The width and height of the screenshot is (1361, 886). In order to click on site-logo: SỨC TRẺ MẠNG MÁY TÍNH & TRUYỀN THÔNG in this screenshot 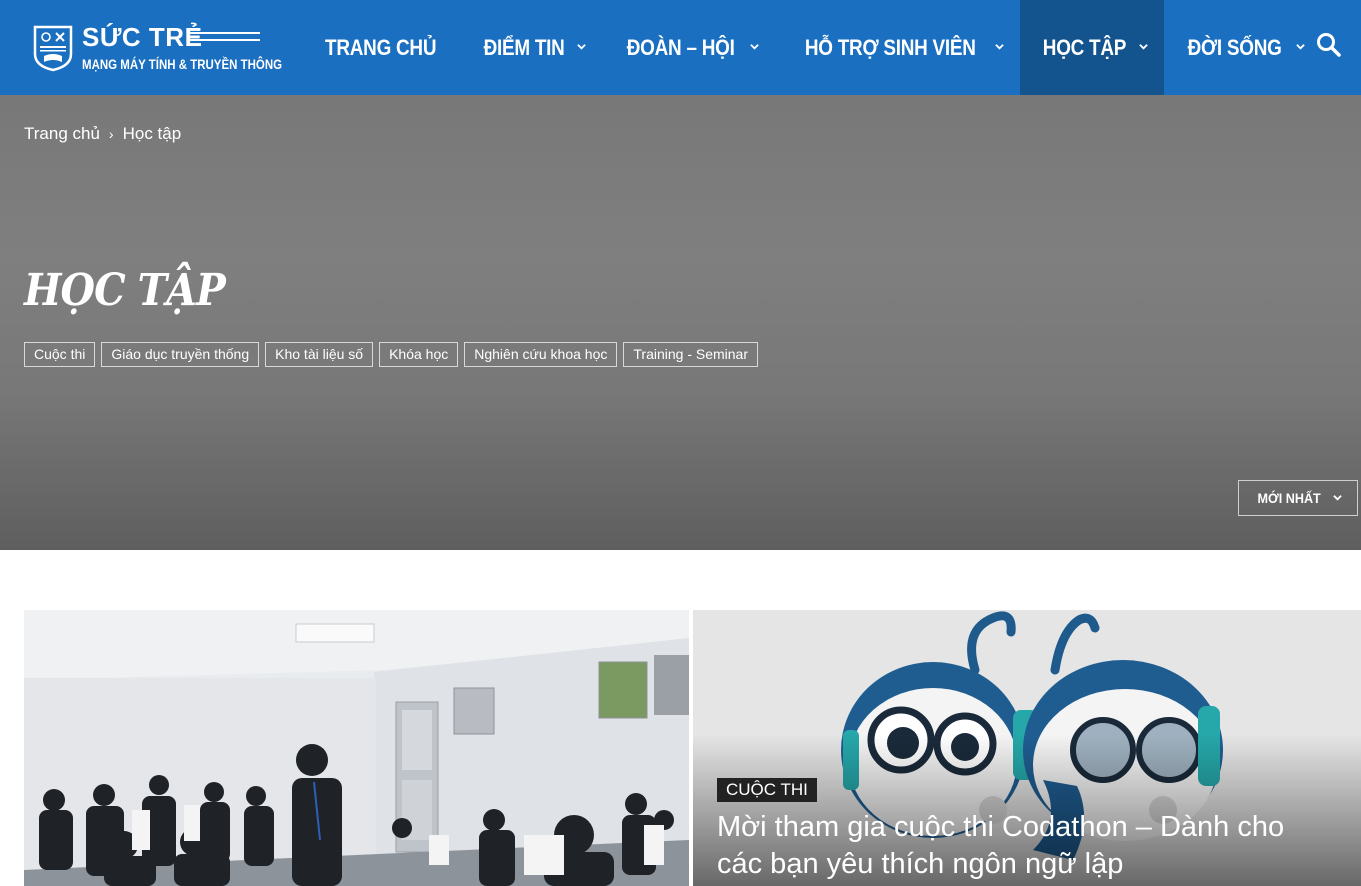, I will do `click(156, 50)`.